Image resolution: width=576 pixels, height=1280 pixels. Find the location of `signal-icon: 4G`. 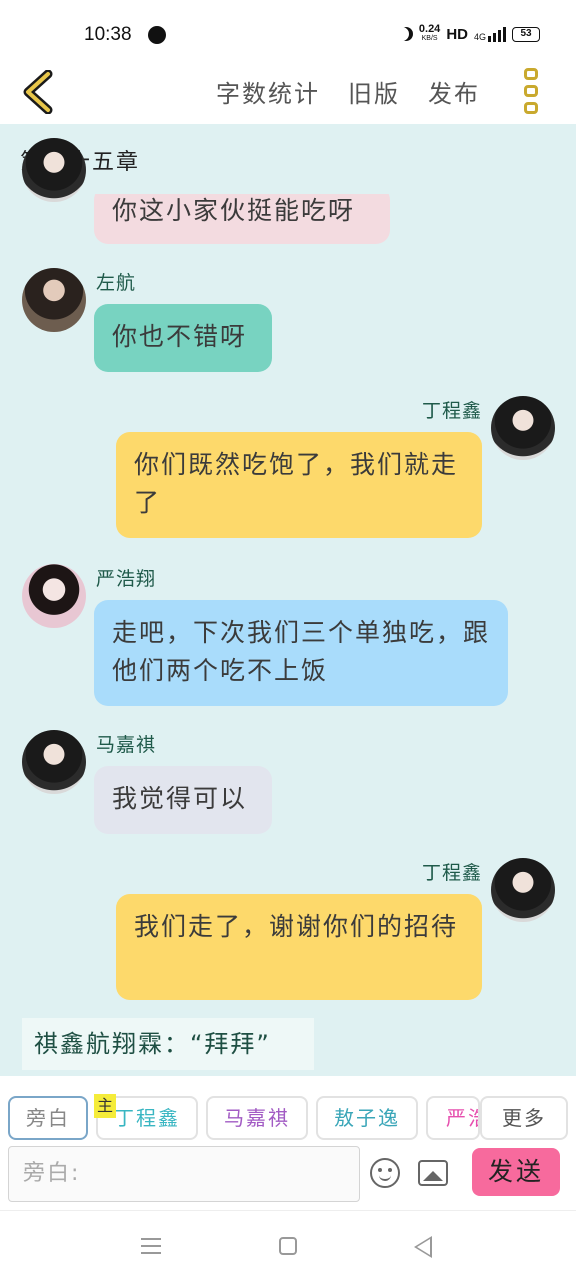

signal-icon: 4G is located at coordinates (490, 34).